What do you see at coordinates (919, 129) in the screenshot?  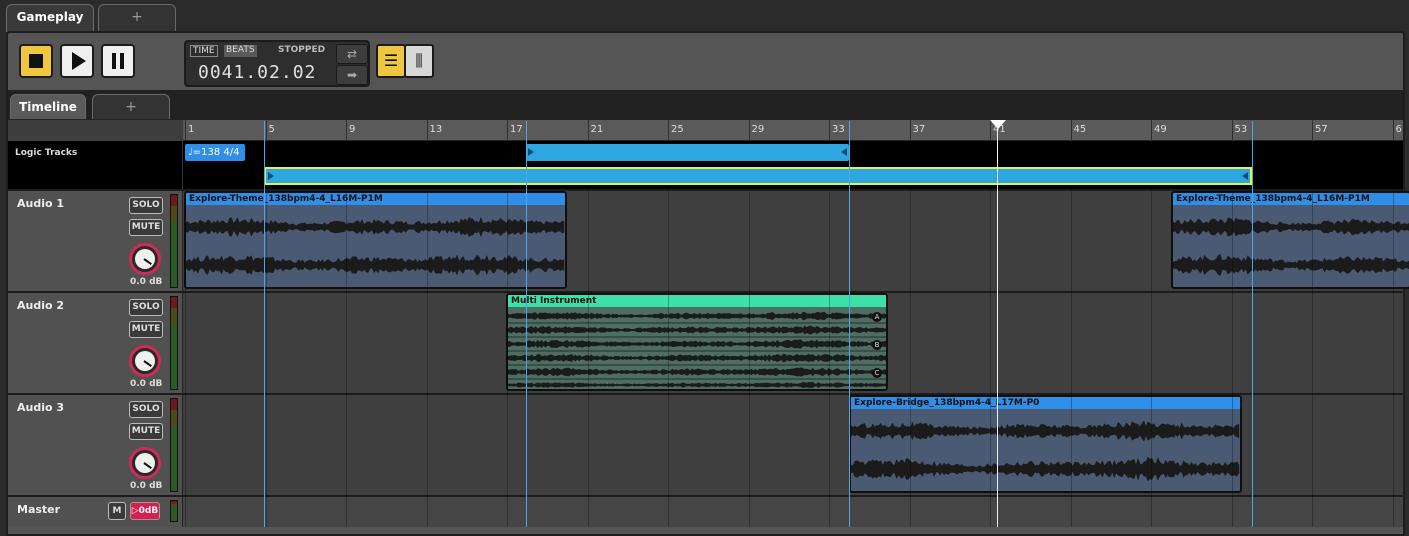 I see `ruler-tick-label: 37` at bounding box center [919, 129].